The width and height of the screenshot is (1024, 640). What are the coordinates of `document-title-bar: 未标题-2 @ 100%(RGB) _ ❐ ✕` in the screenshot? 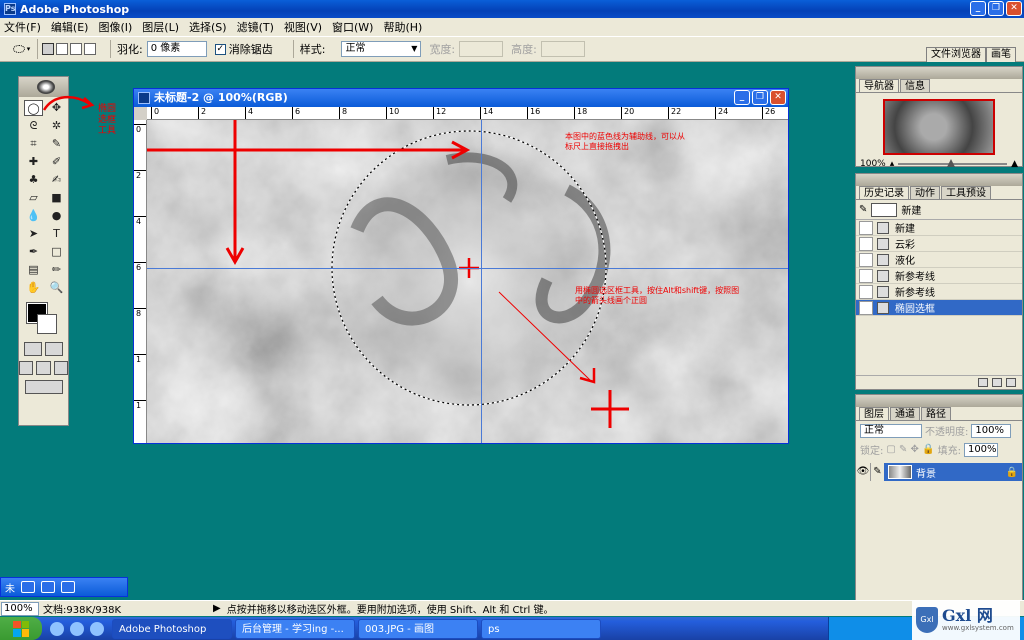 It's located at (461, 98).